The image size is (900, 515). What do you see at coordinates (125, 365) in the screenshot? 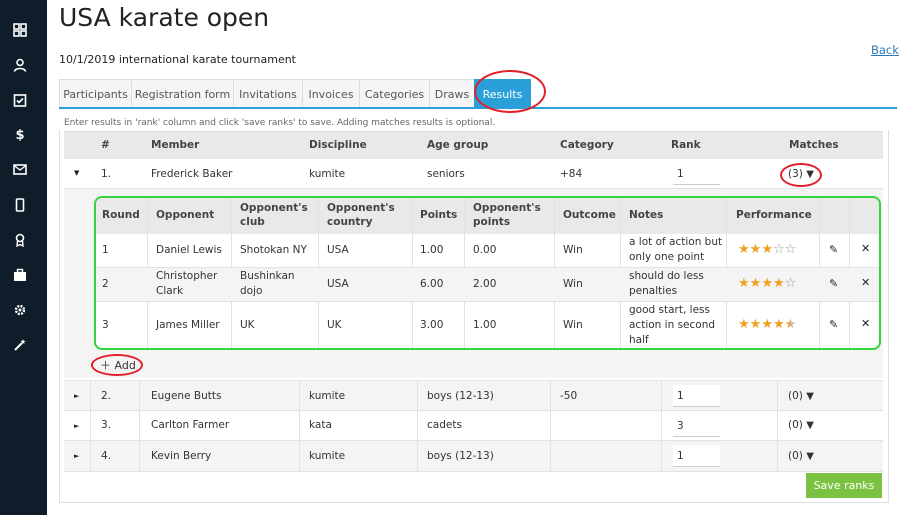
I see `add-label: Add` at bounding box center [125, 365].